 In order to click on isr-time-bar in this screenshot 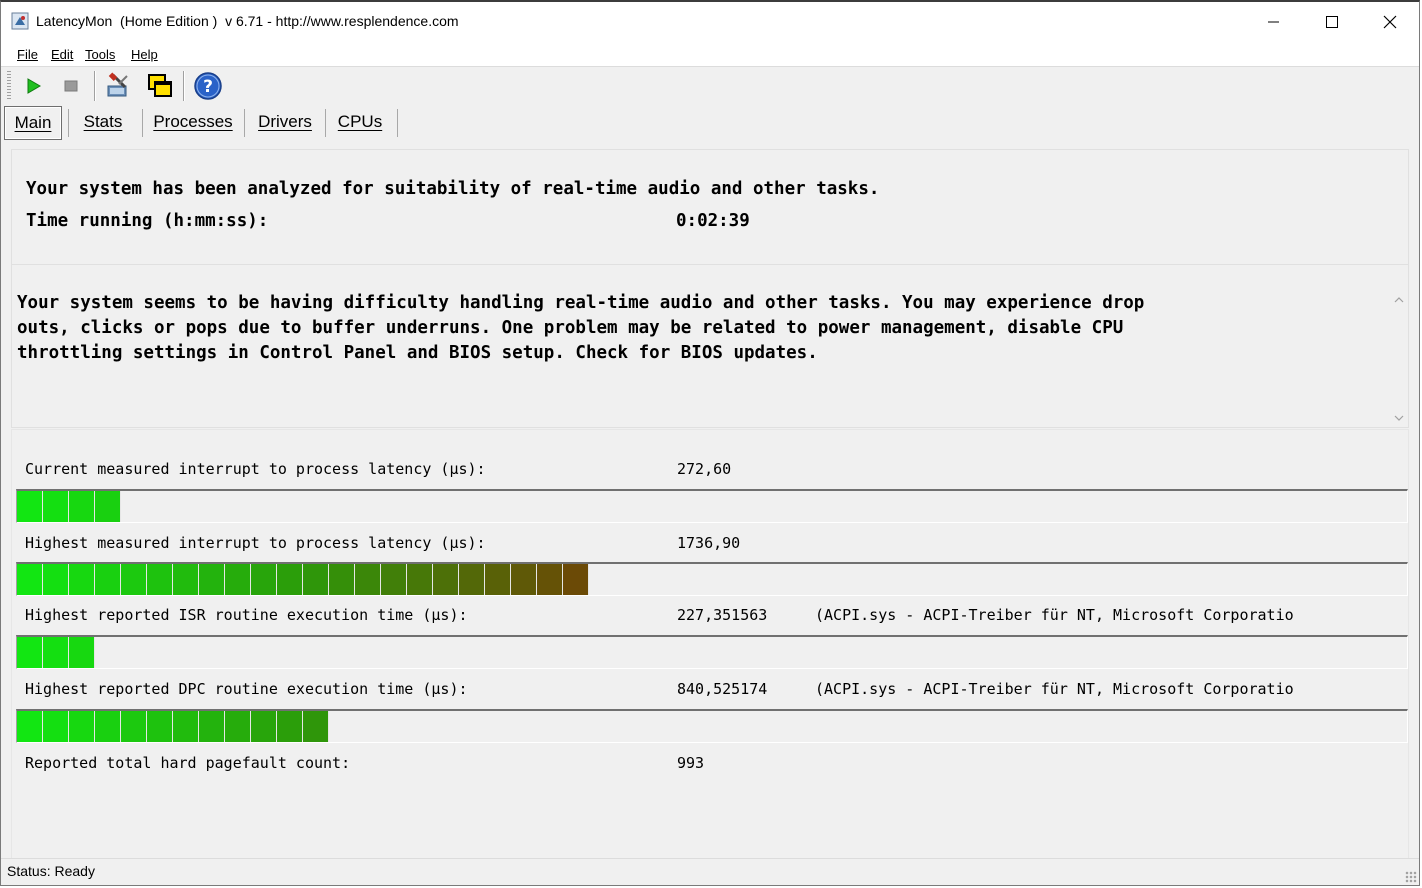, I will do `click(712, 652)`.